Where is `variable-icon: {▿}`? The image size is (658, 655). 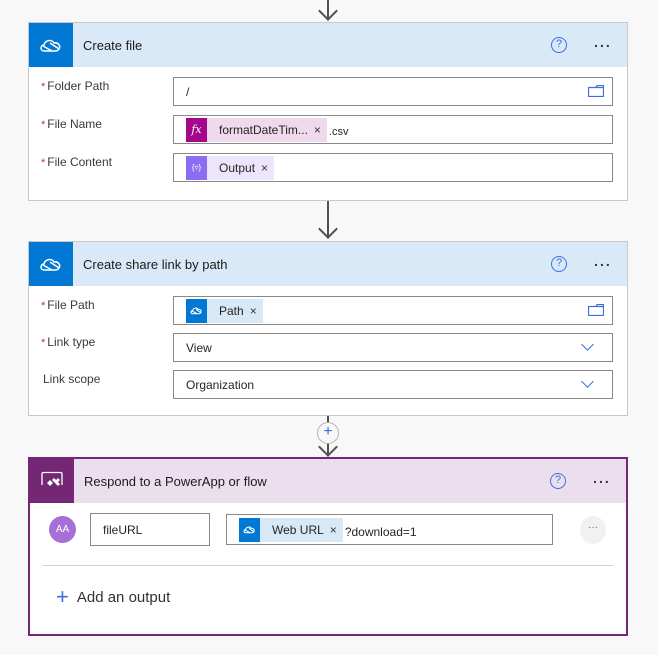
variable-icon: {▿} is located at coordinates (196, 167).